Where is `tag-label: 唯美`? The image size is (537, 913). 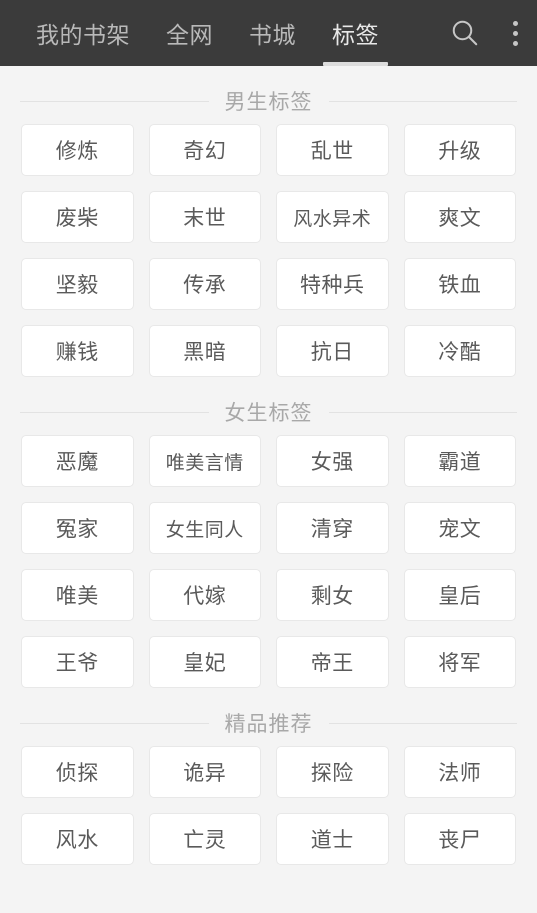 tag-label: 唯美 is located at coordinates (77, 596).